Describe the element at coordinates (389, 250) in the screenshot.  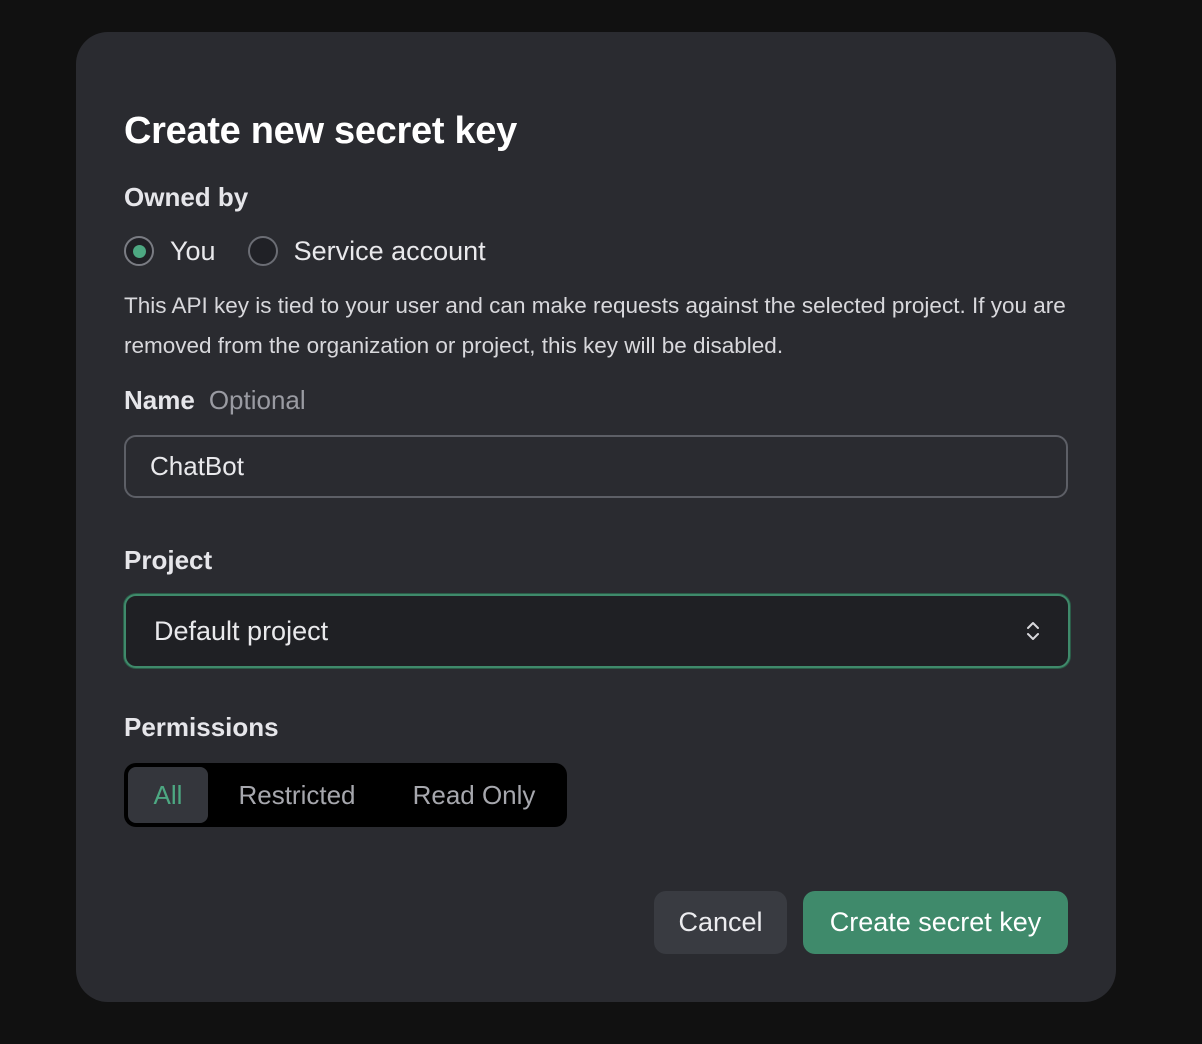
I see `radio-label-service-account: Service account` at that location.